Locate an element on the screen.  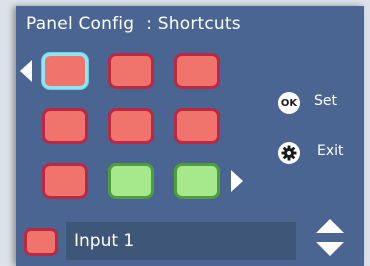
shortcut-input-field: Input 1 is located at coordinates (181, 241).